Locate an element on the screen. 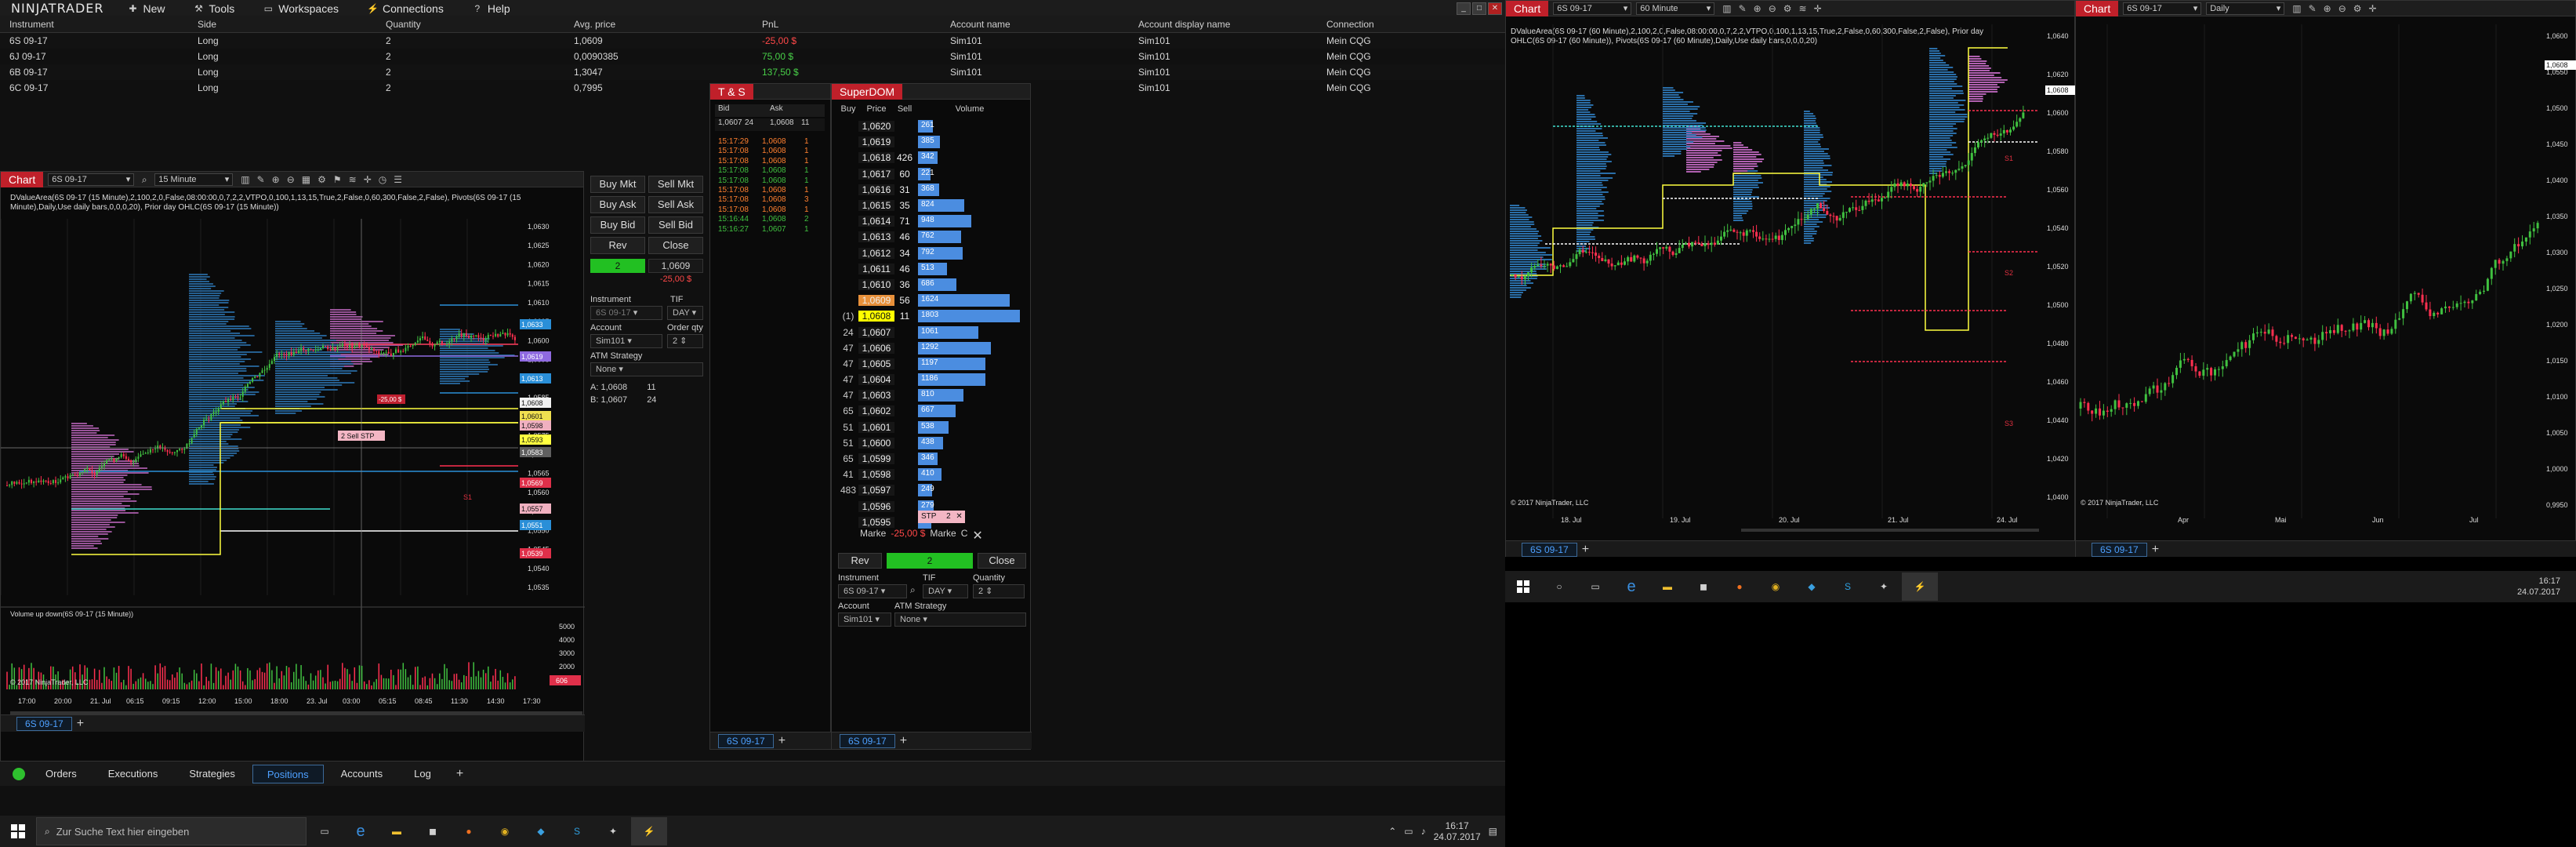  account-select: Sim101 ▾ is located at coordinates (626, 341).